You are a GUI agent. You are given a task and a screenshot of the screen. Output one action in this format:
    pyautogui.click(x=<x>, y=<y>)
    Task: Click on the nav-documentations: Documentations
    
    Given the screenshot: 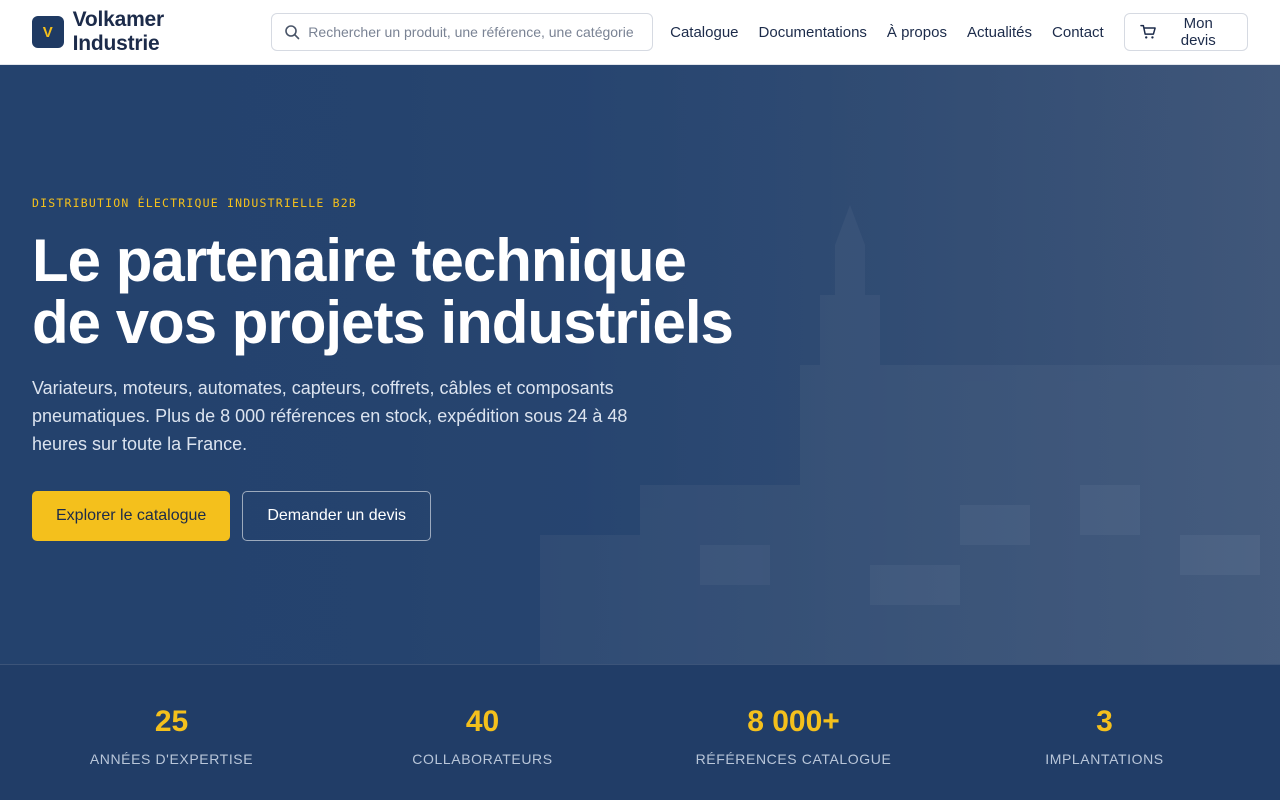 What is the action you would take?
    pyautogui.click(x=813, y=32)
    